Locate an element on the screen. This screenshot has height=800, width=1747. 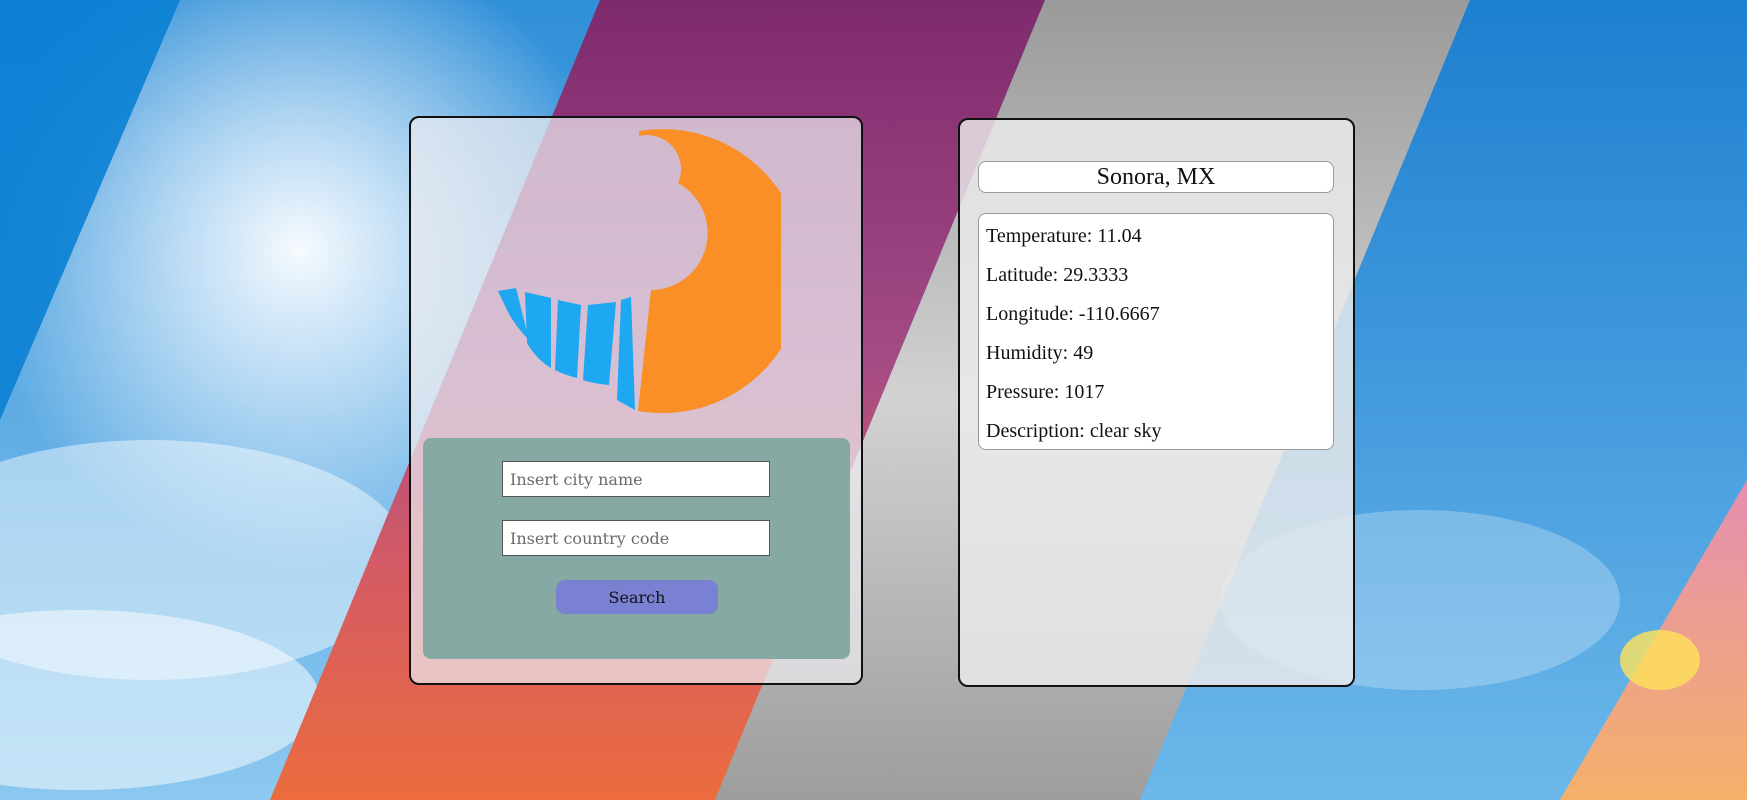
search-form: Search is located at coordinates (636, 548).